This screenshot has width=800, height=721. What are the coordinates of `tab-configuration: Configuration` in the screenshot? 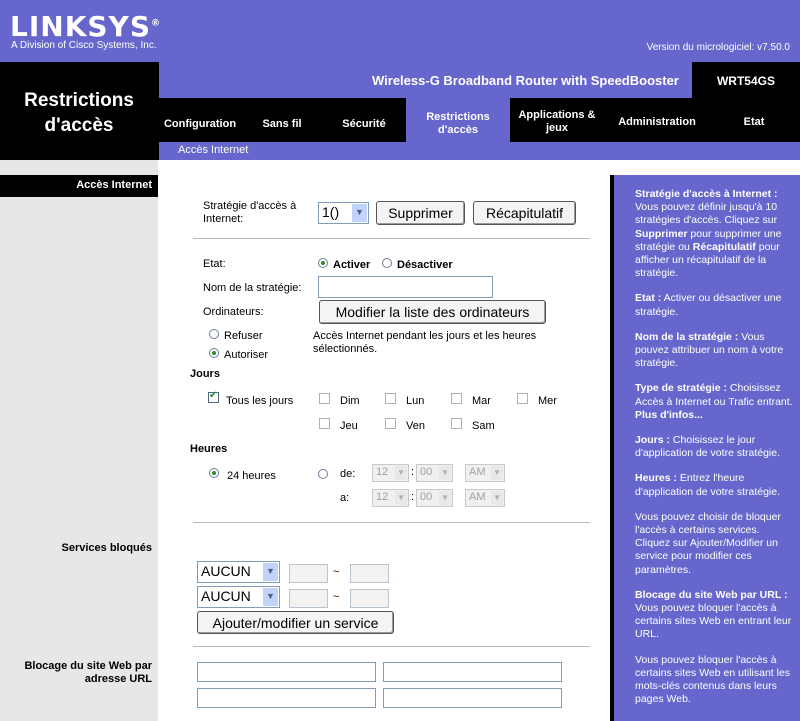 It's located at (200, 124).